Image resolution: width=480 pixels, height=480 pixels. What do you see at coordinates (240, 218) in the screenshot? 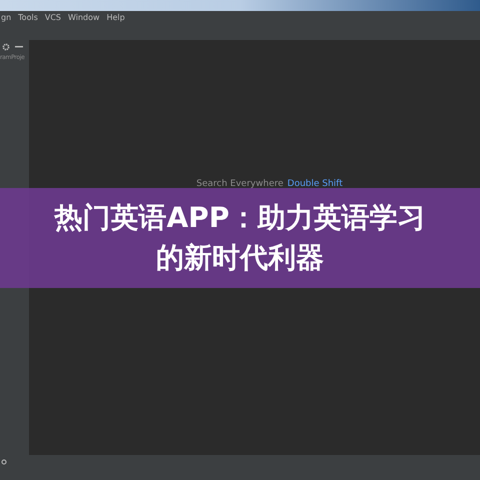
I see `banner-title: 热门英语APP：助力英语学习` at bounding box center [240, 218].